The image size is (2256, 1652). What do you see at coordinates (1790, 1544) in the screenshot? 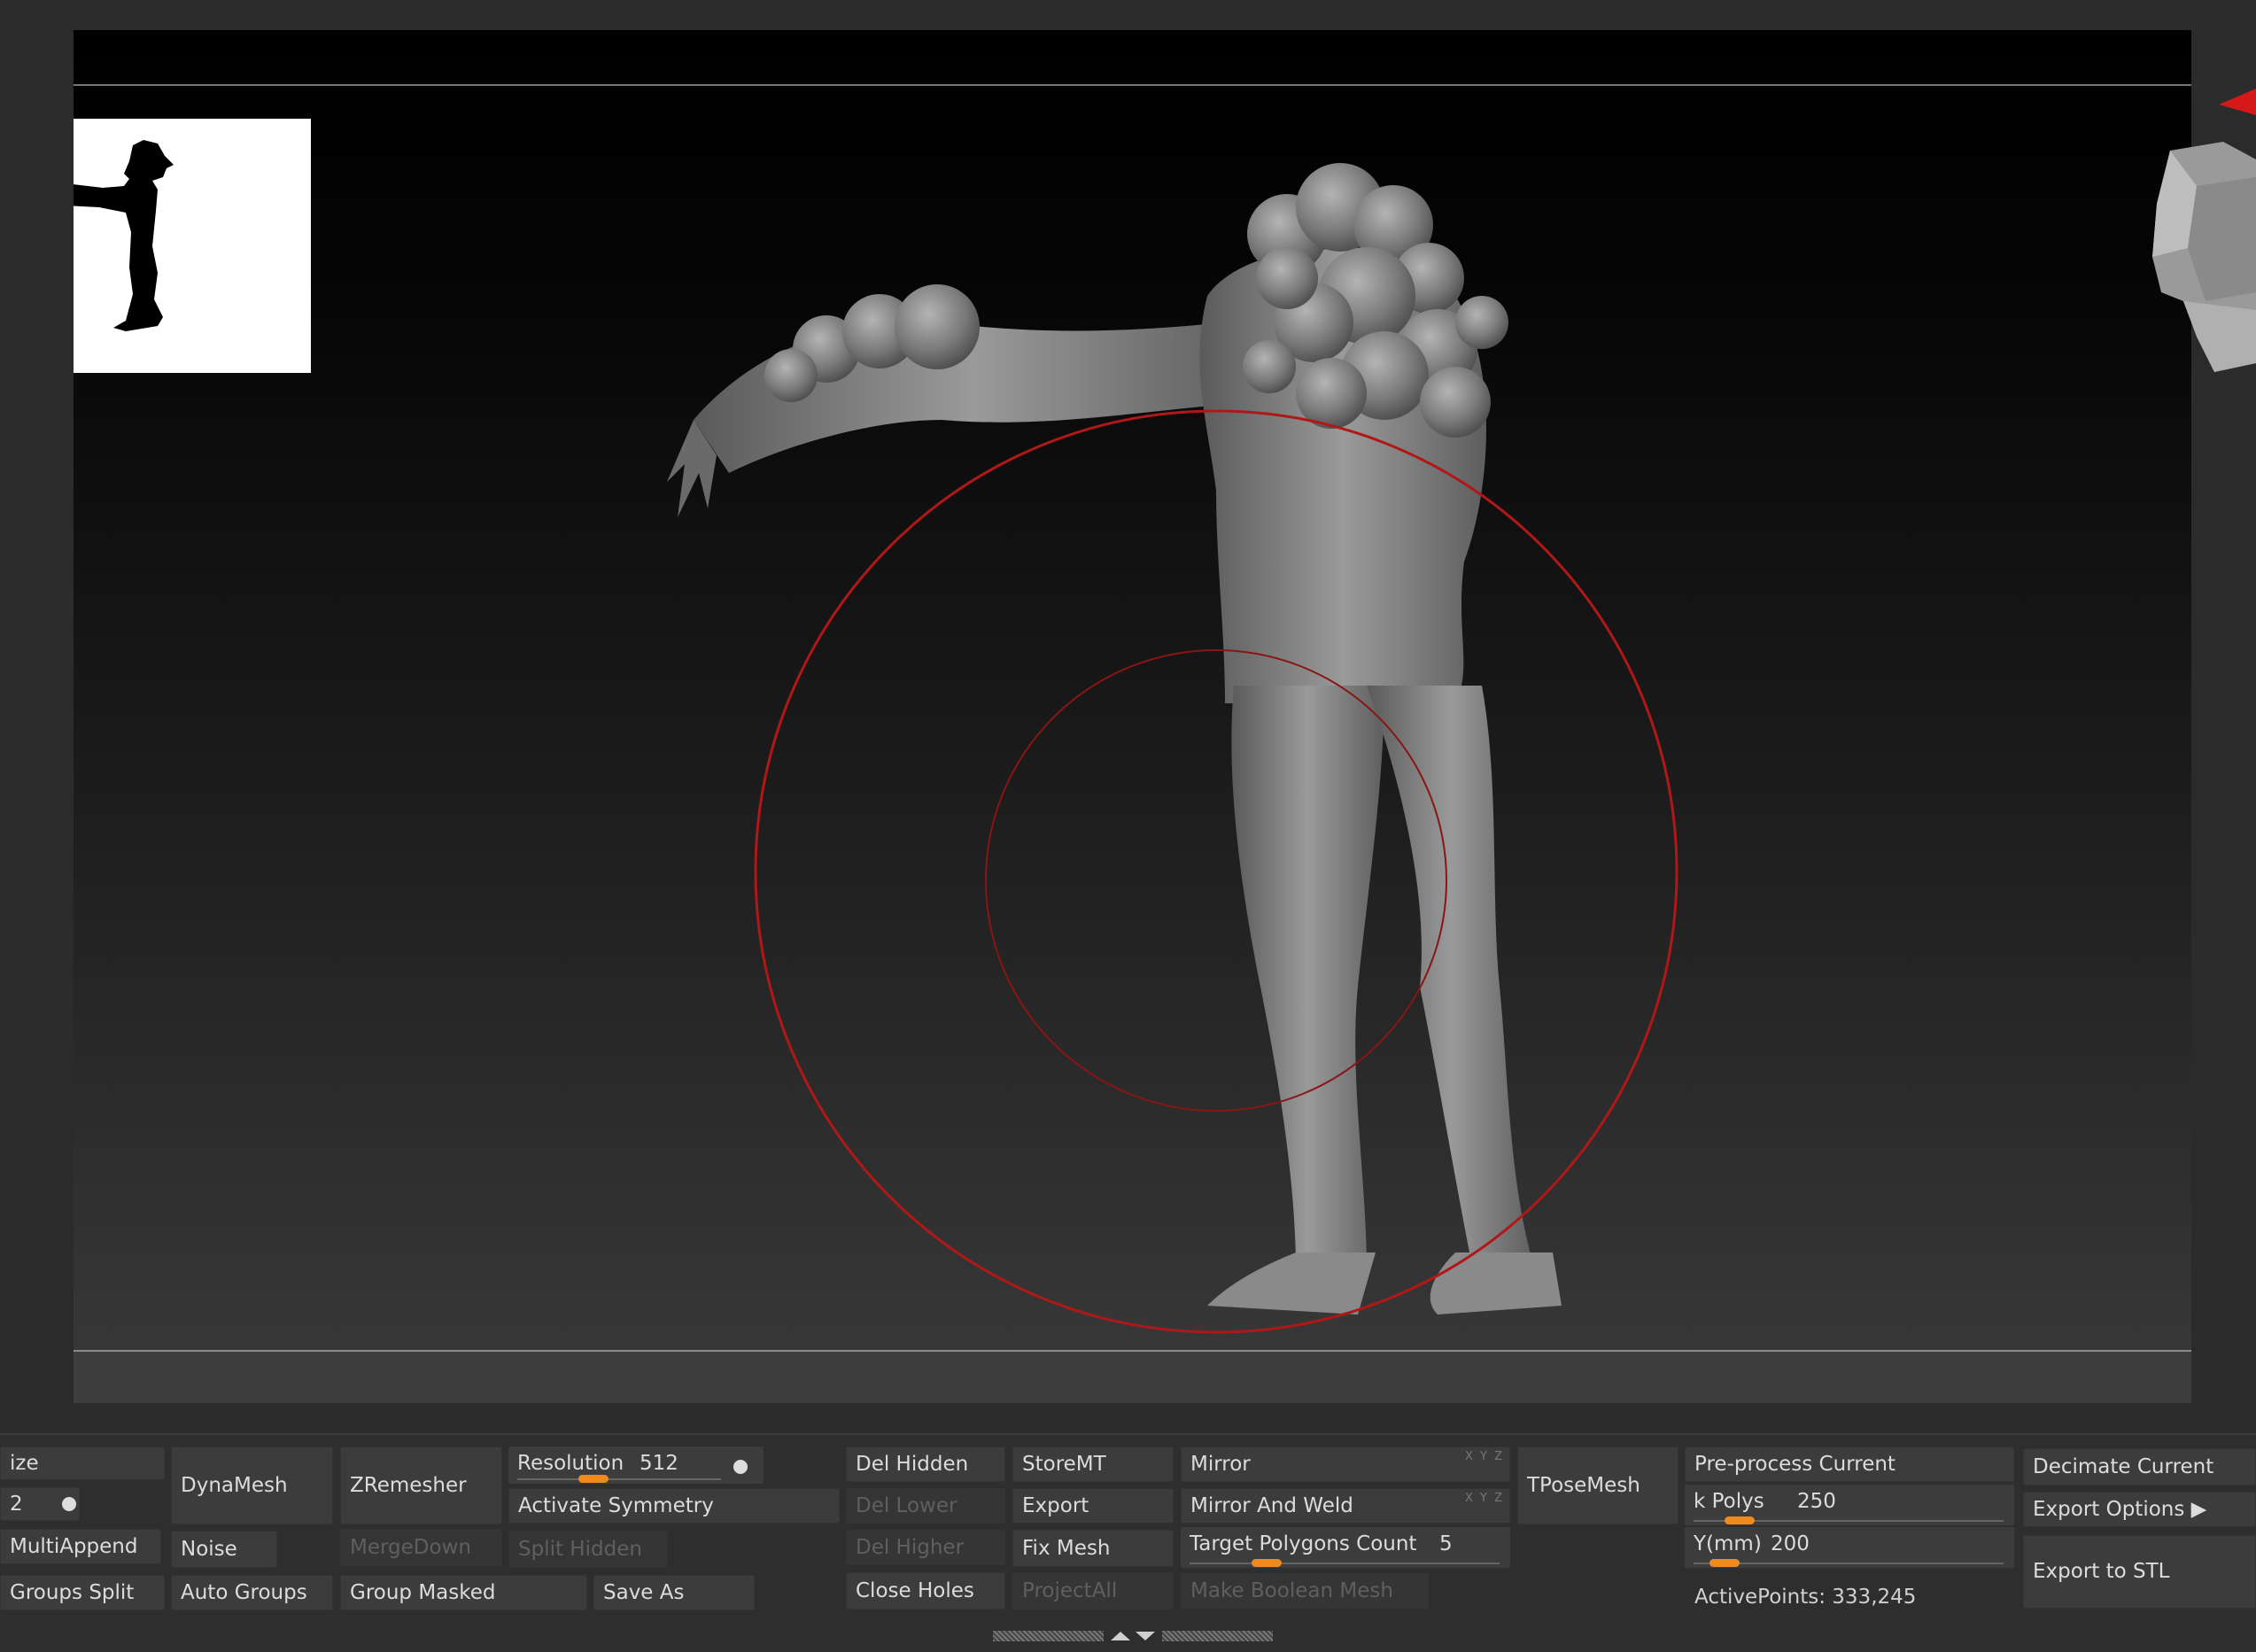
I see `y-mm-value: 200` at bounding box center [1790, 1544].